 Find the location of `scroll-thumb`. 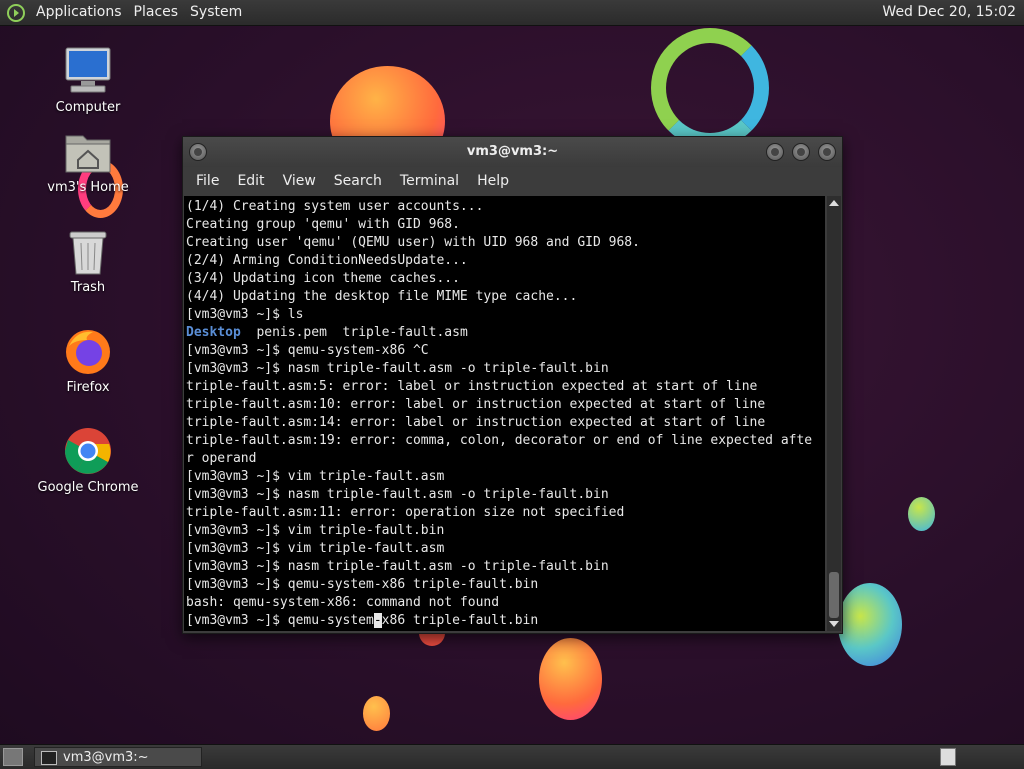

scroll-thumb is located at coordinates (834, 595).